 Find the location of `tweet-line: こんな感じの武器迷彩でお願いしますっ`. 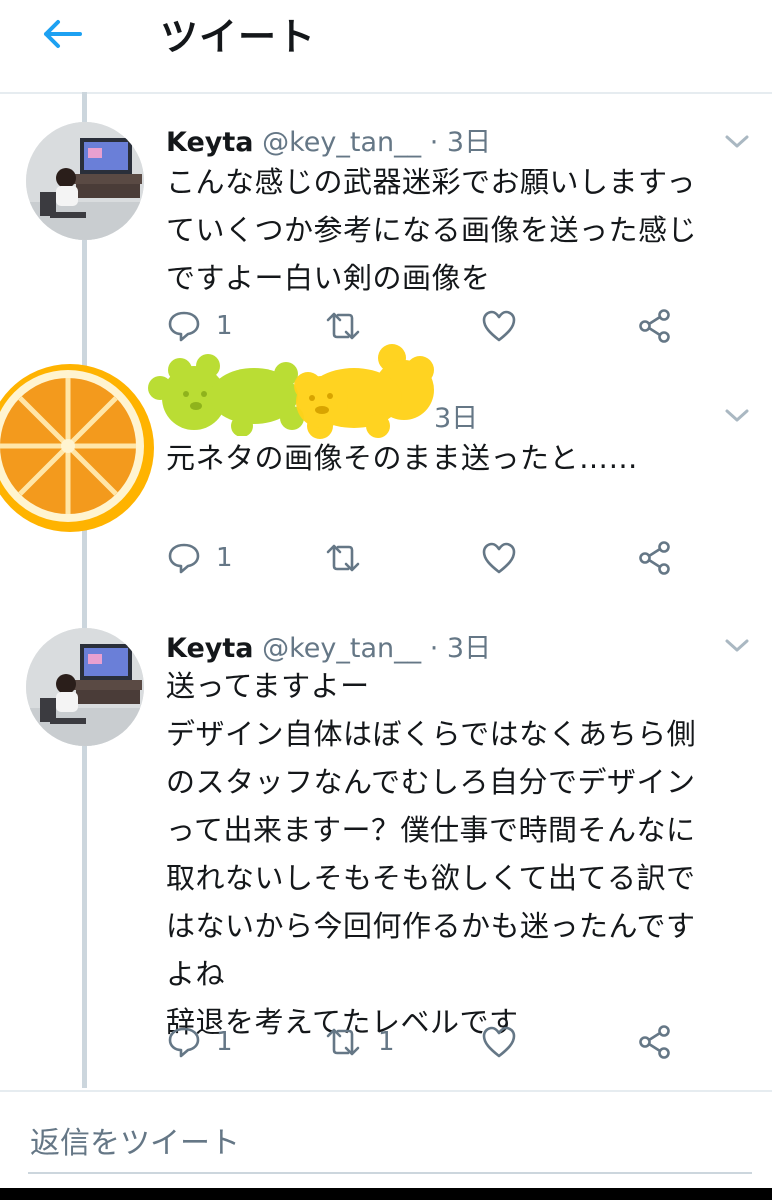

tweet-line: こんな感じの武器迷彩でお願いしますっ is located at coordinates (431, 182).